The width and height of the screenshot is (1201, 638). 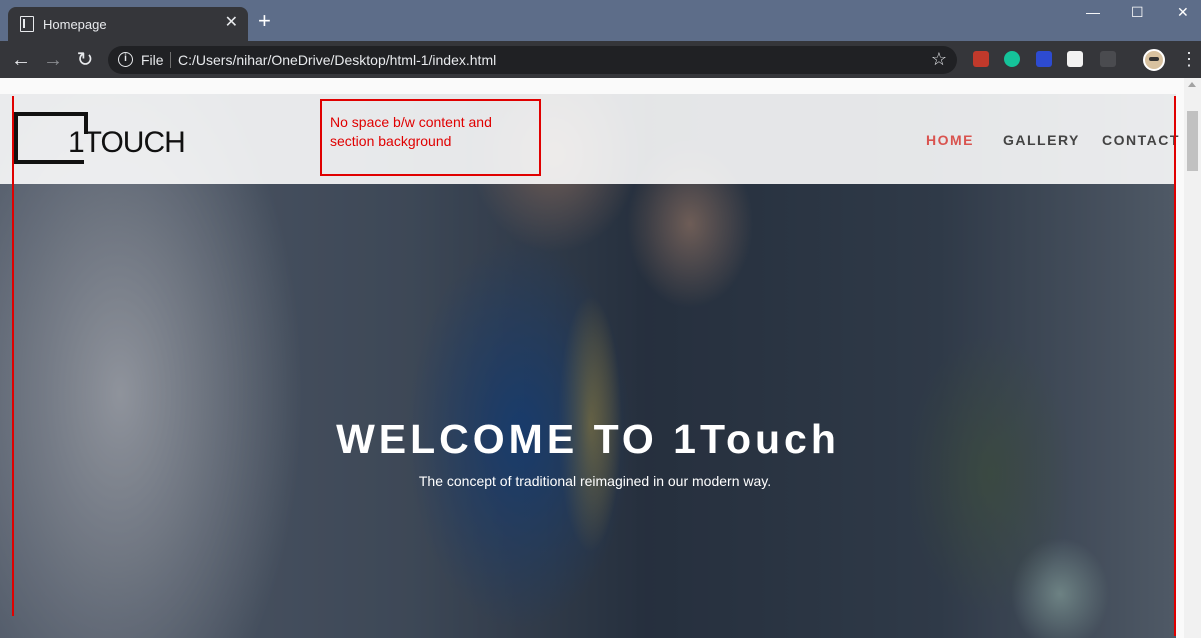 What do you see at coordinates (231, 23) in the screenshot?
I see `close-tab-icon: ✕` at bounding box center [231, 23].